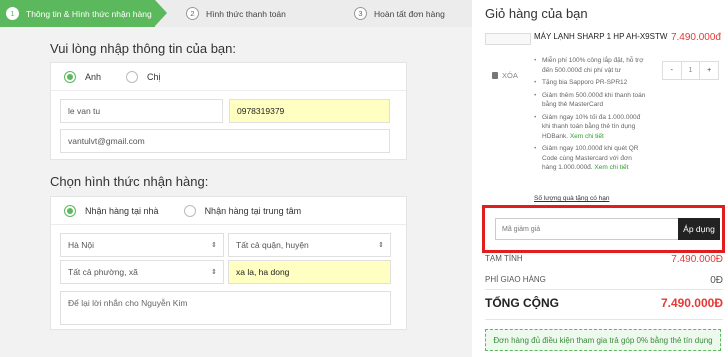  I want to click on ward-select-value: Tất cả phường, xã, so click(103, 272).